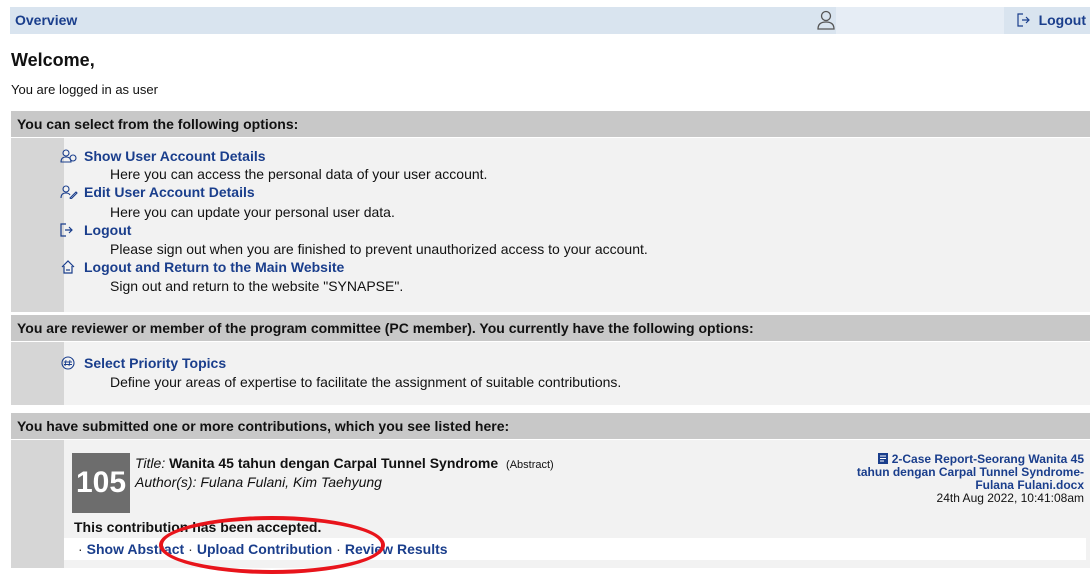  What do you see at coordinates (920, 20) in the screenshot?
I see `user-menu-area` at bounding box center [920, 20].